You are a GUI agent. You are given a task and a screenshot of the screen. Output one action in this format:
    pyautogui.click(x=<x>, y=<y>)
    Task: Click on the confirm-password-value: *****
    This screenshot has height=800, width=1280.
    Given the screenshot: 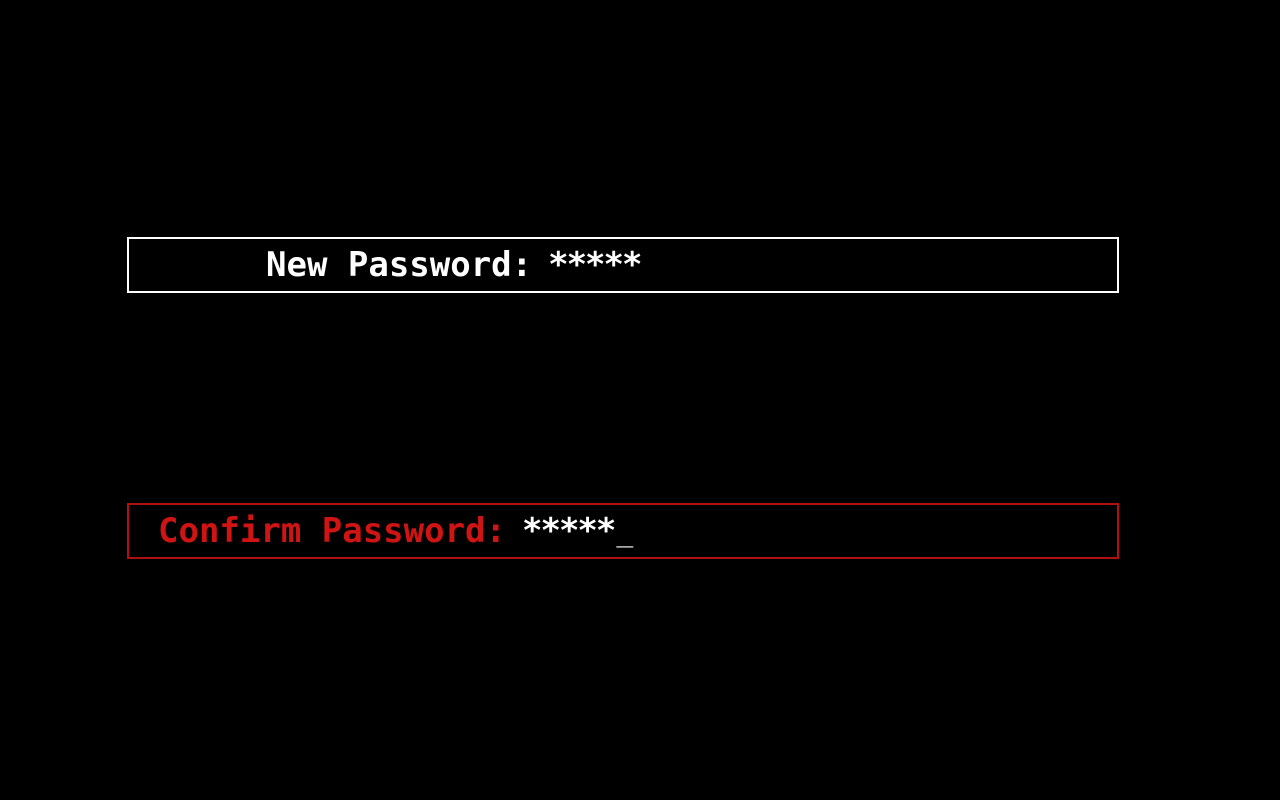 What is the action you would take?
    pyautogui.click(x=569, y=531)
    